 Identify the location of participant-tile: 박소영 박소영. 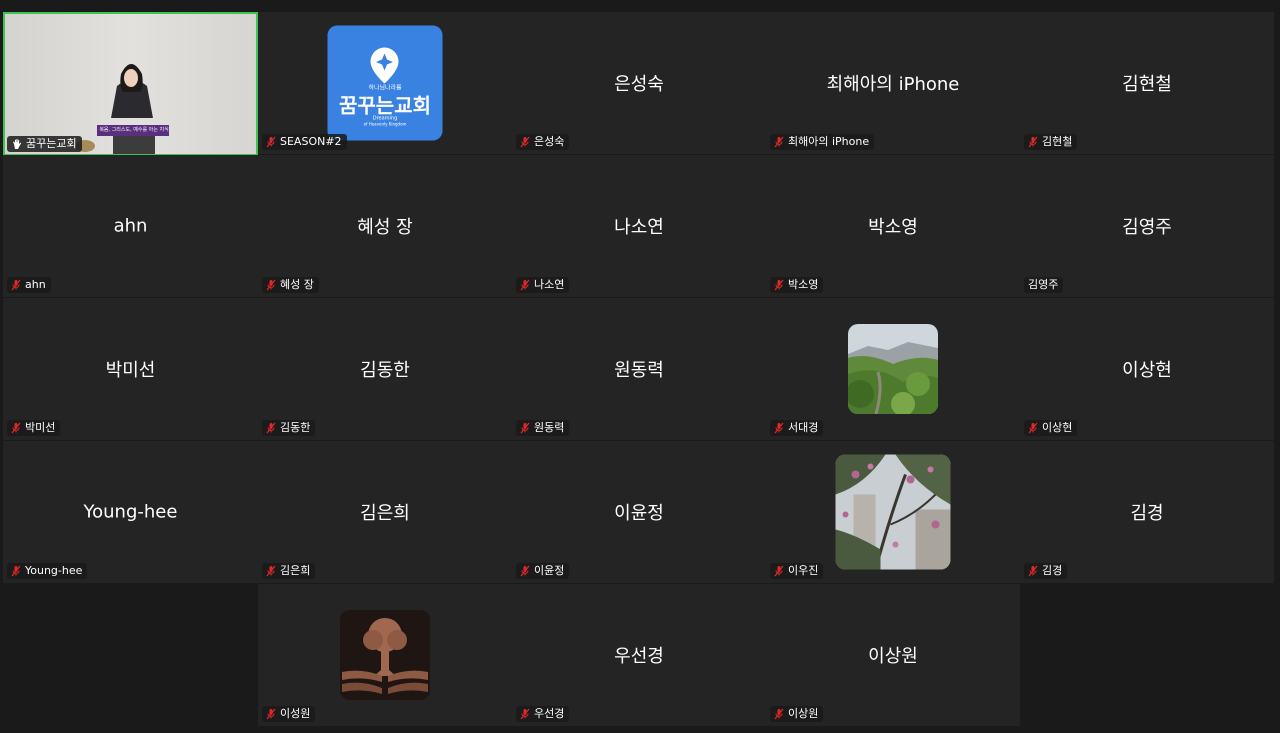
(893, 226).